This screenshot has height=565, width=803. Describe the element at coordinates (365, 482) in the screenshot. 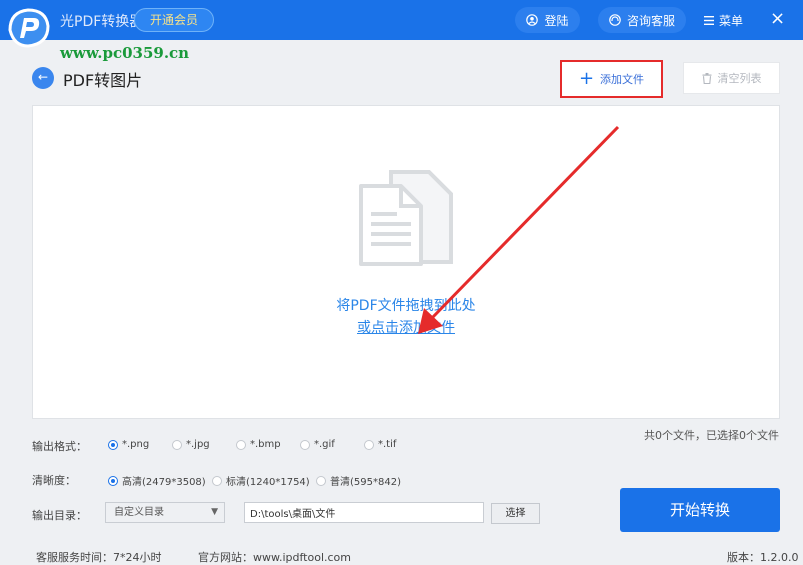

I see `clarity-option-label: 普清(595*842)` at that location.